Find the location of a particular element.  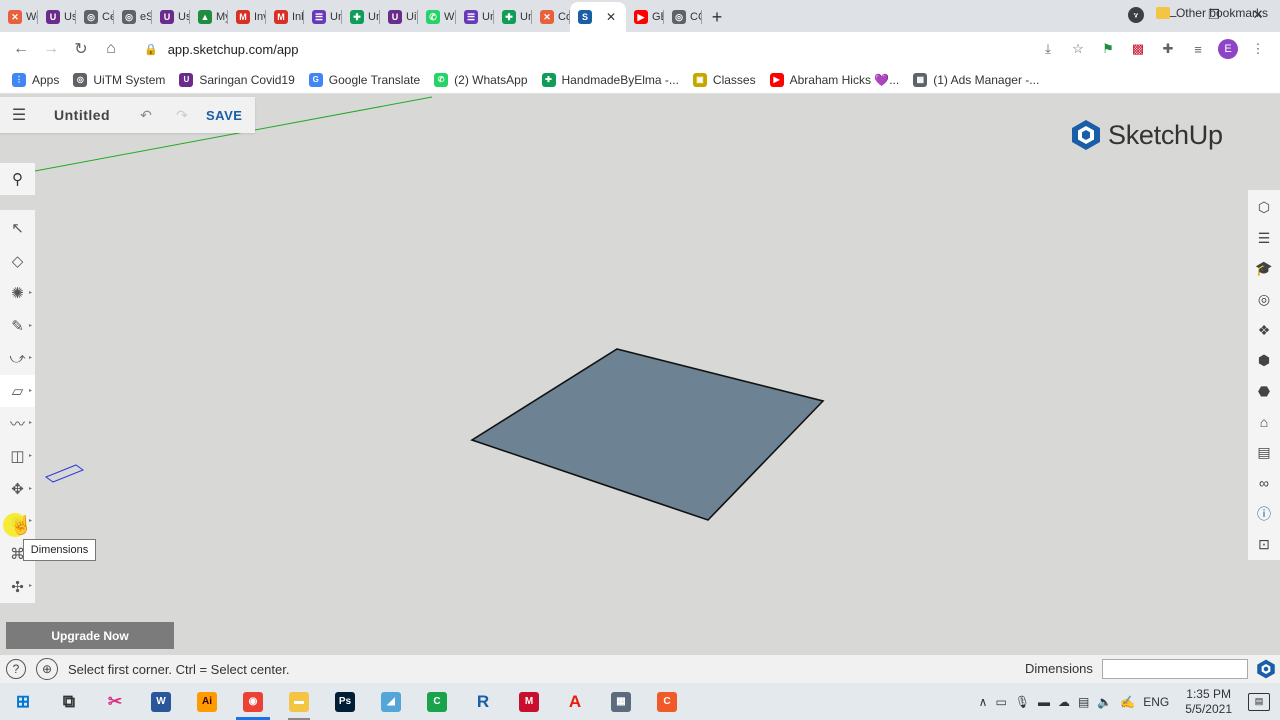

browser-tab: M Inbc is located at coordinates (285, 17).